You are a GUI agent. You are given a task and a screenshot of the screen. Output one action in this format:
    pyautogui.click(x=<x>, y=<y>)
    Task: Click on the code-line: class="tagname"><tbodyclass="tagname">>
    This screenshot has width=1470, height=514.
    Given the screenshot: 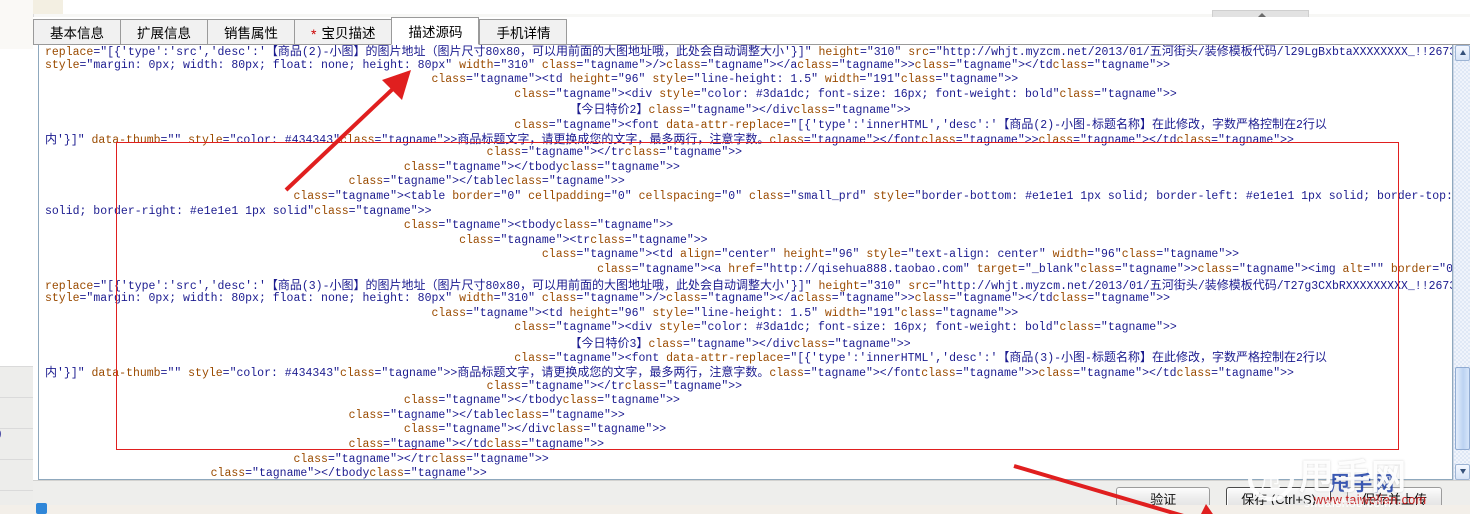 What is the action you would take?
    pyautogui.click(x=538, y=226)
    